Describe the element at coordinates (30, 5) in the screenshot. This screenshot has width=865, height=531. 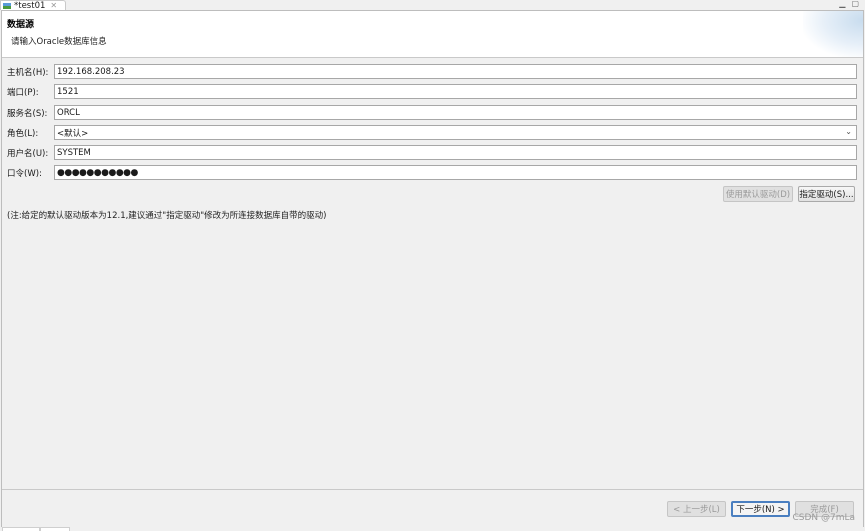
I see `editor-tab-title: *test01` at that location.